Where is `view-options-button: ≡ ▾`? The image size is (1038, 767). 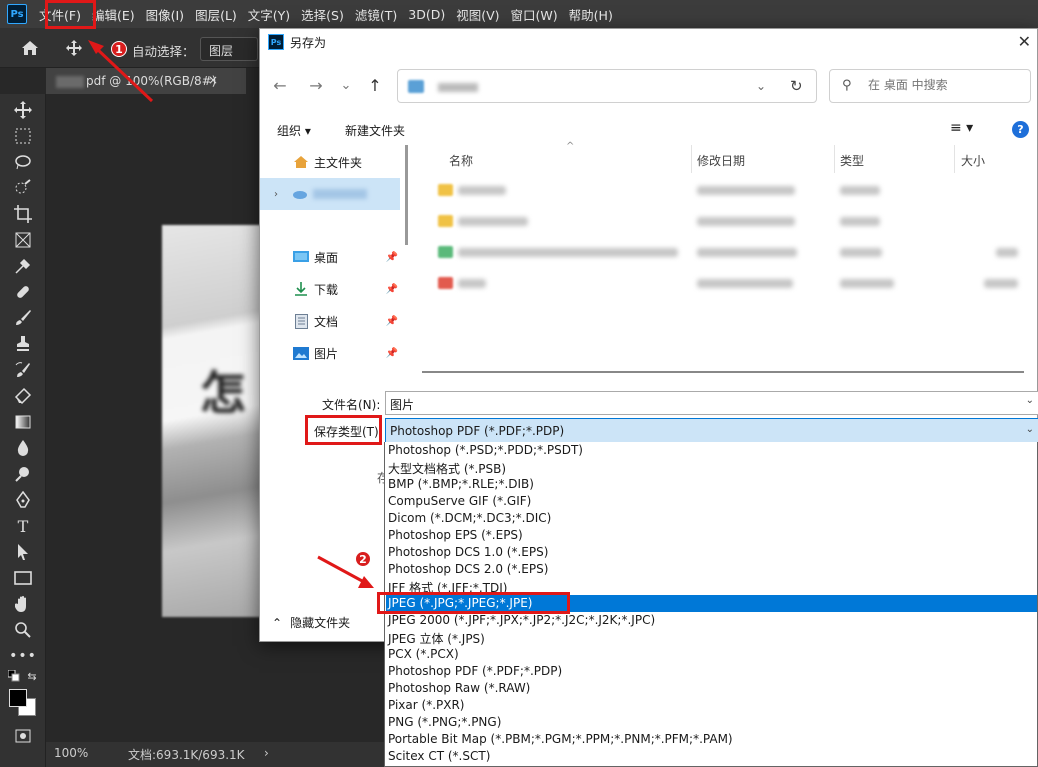 view-options-button: ≡ ▾ is located at coordinates (961, 128).